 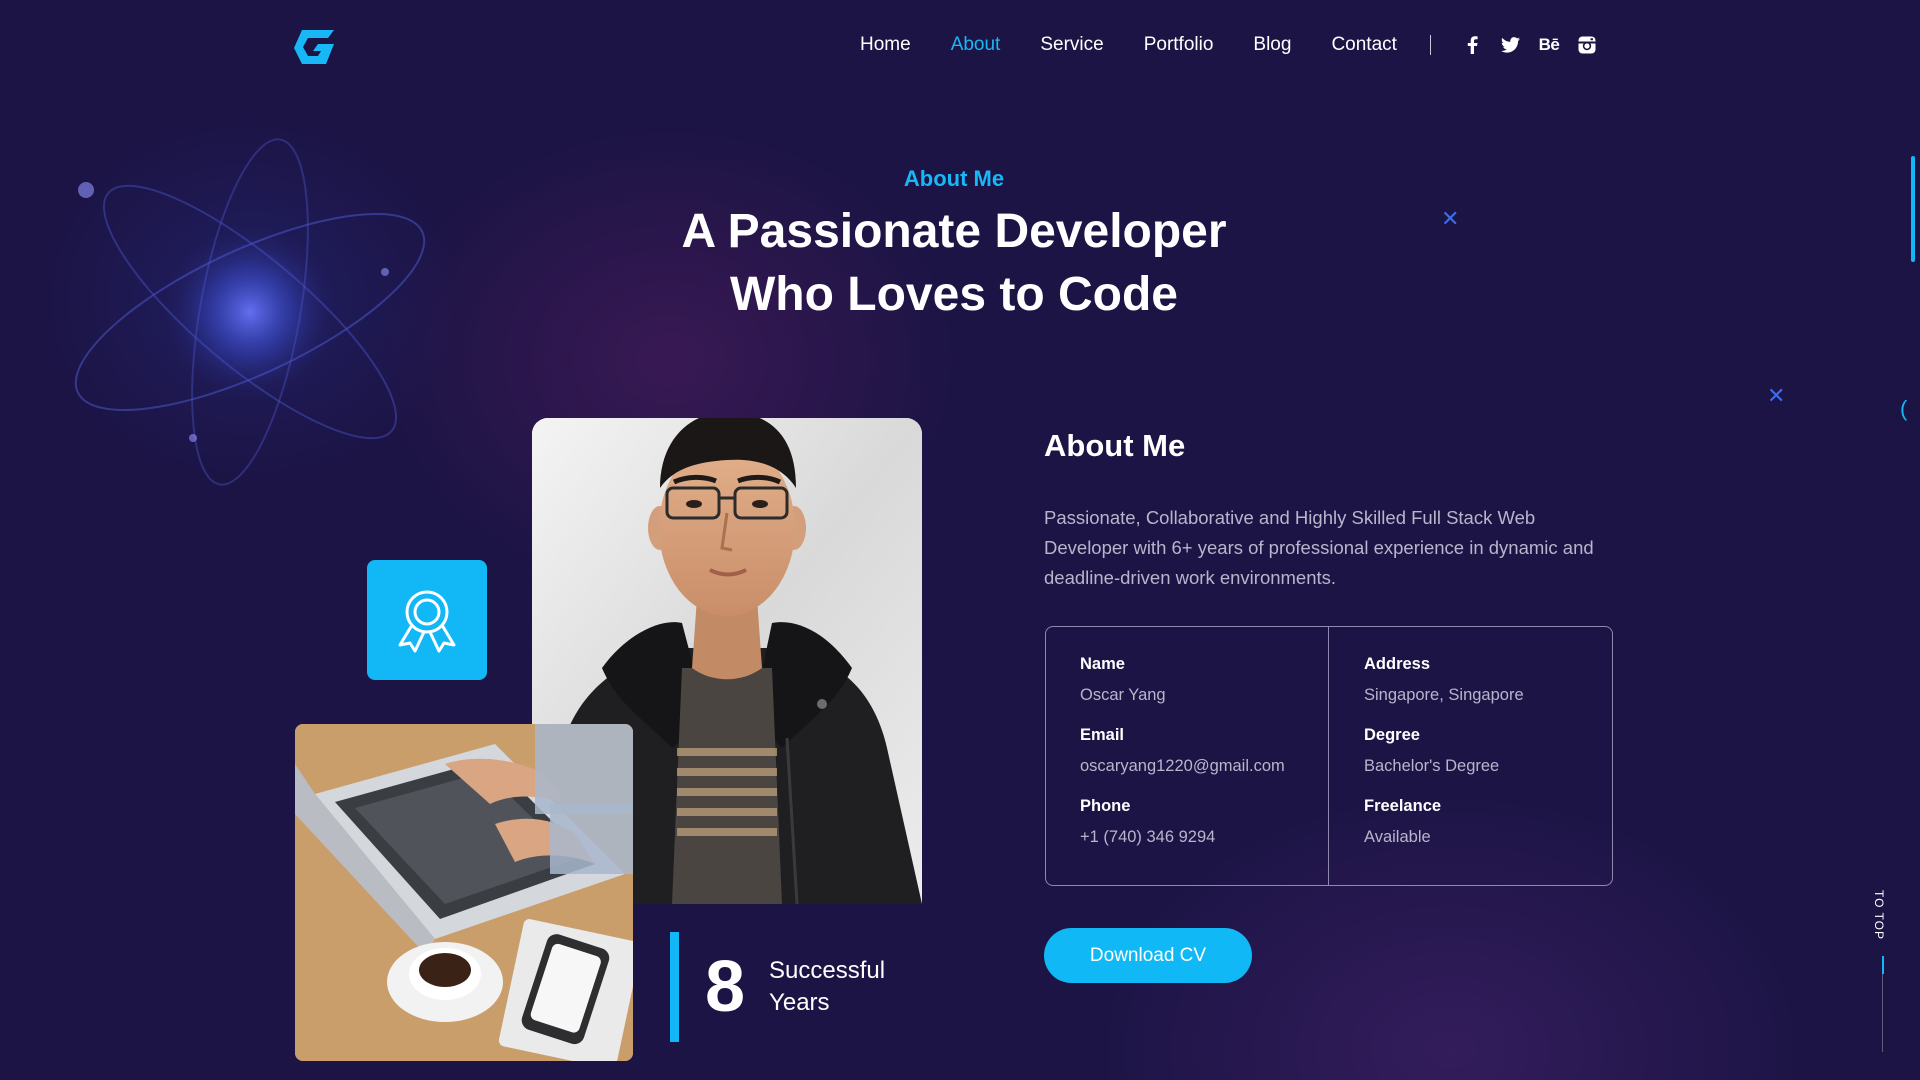 I want to click on section-title-line-1: A Passionate Developer, so click(x=954, y=231).